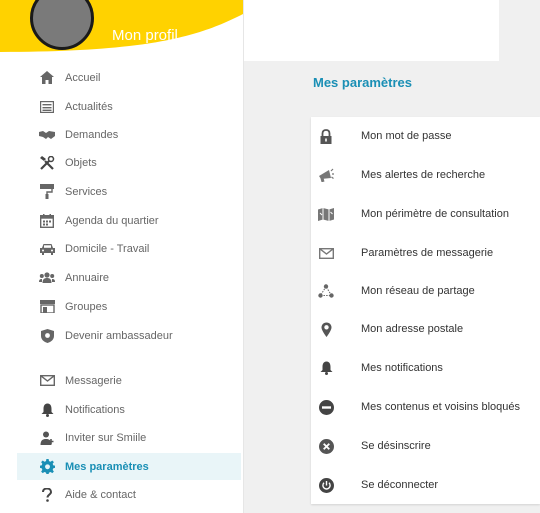 This screenshot has height=513, width=540. Describe the element at coordinates (326, 446) in the screenshot. I see `close-circle-icon` at that location.